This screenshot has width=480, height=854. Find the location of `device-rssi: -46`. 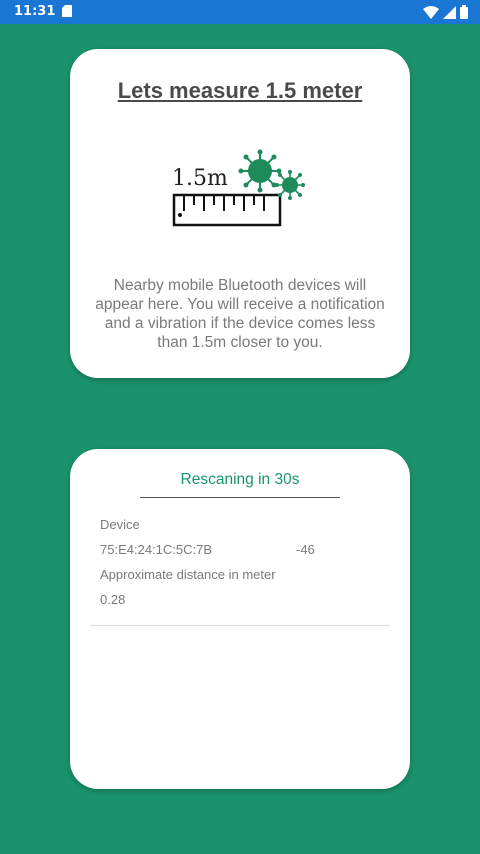

device-rssi: -46 is located at coordinates (305, 549).